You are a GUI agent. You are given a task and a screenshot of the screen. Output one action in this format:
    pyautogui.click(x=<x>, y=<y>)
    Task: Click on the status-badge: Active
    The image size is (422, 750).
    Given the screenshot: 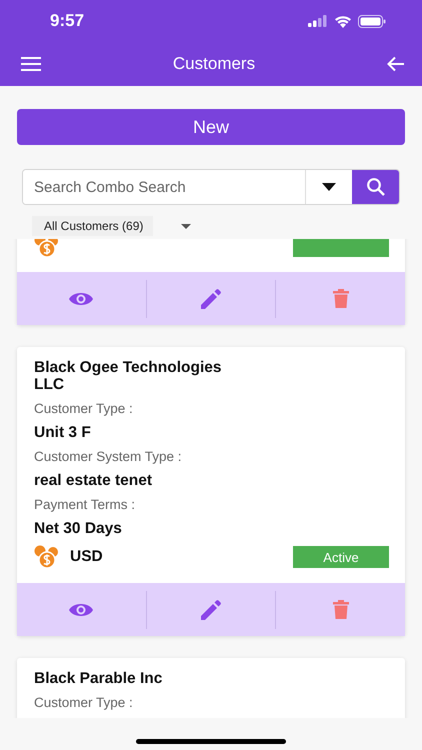 What is the action you would take?
    pyautogui.click(x=341, y=557)
    